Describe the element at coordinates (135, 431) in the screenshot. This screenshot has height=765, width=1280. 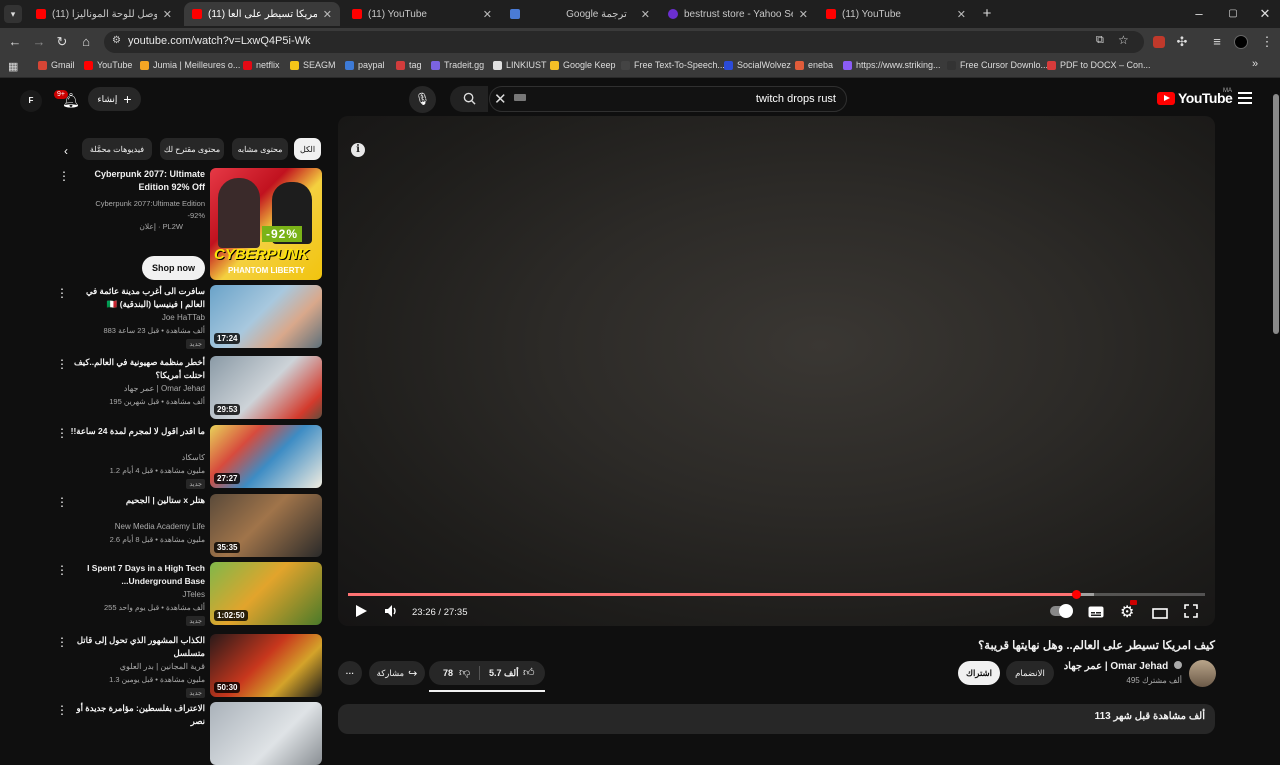
I see `video-title: ما اقدر اقول لا لمجرم لمدة 24 ساعة!!` at that location.